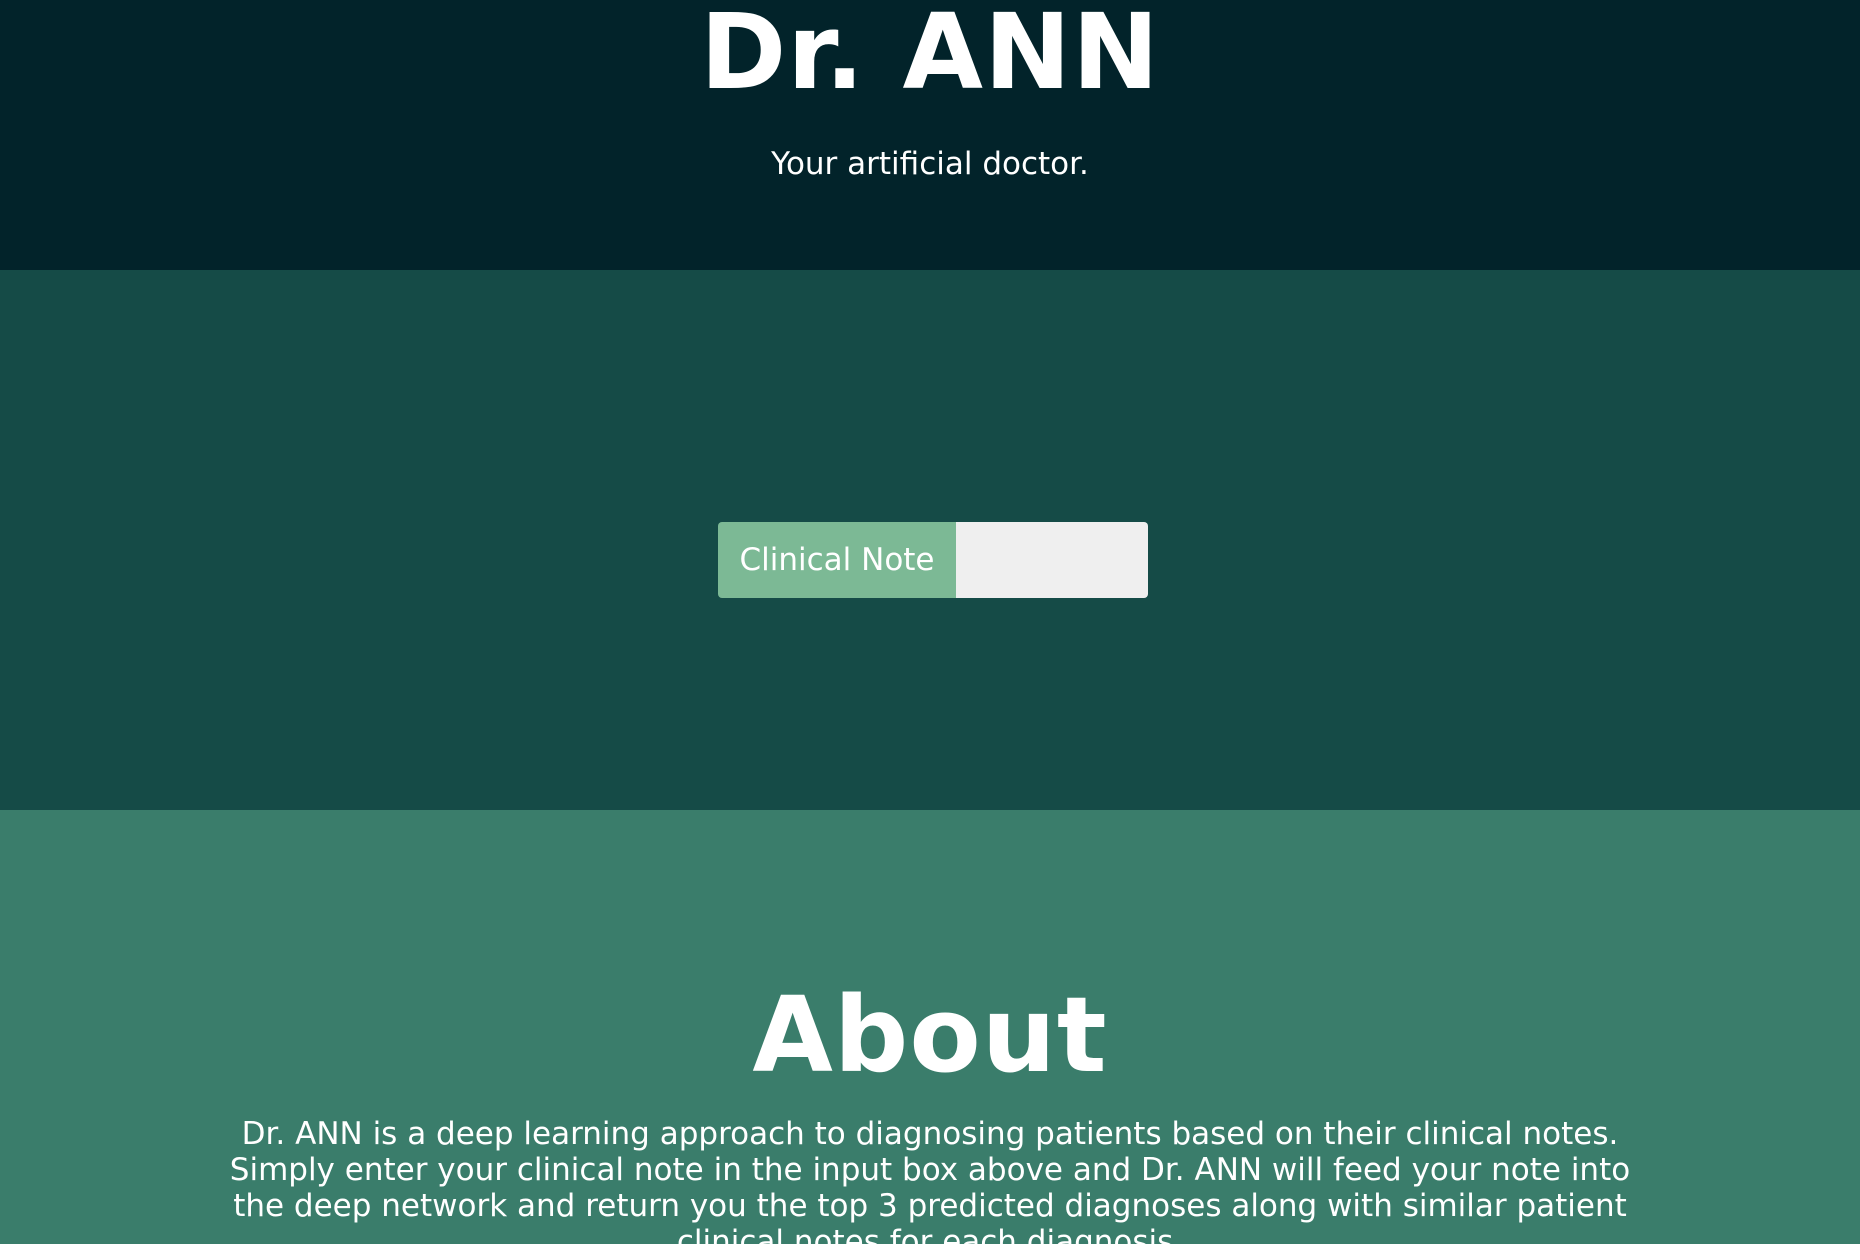 This screenshot has height=1260, width=1860. What do you see at coordinates (930, 164) in the screenshot?
I see `page-subtitle: Your artificial doctor.` at bounding box center [930, 164].